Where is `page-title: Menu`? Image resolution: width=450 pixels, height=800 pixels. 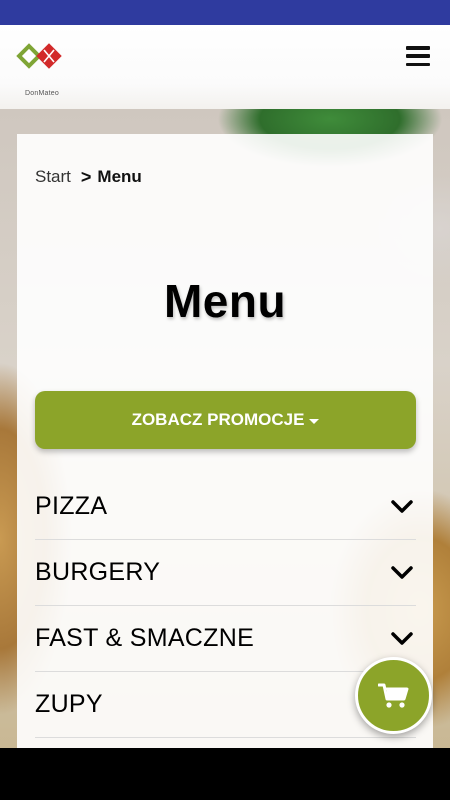 page-title: Menu is located at coordinates (225, 301).